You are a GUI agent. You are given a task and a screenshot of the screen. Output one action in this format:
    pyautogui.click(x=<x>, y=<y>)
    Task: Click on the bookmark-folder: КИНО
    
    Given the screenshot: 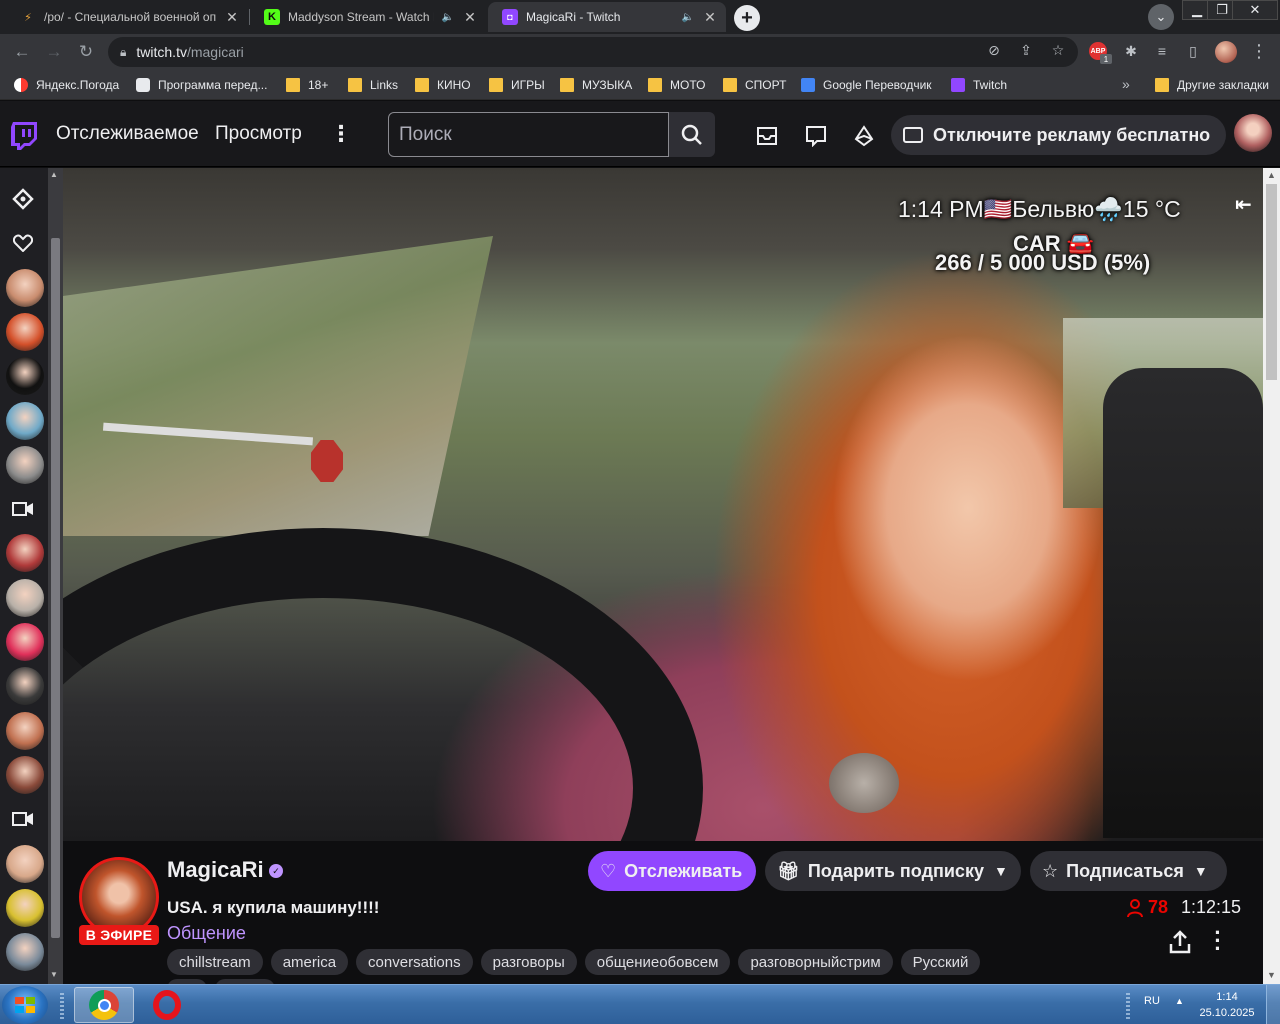 What is the action you would take?
    pyautogui.click(x=443, y=85)
    